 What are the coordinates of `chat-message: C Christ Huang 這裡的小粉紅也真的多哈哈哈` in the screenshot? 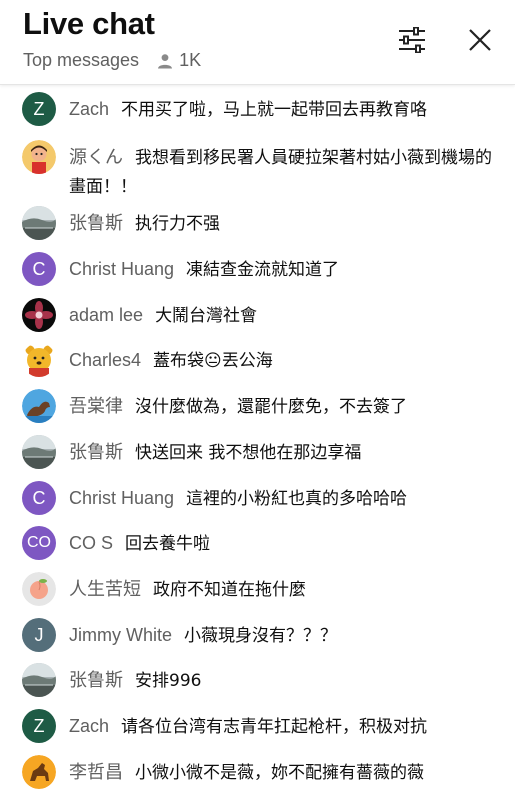 It's located at (257, 498).